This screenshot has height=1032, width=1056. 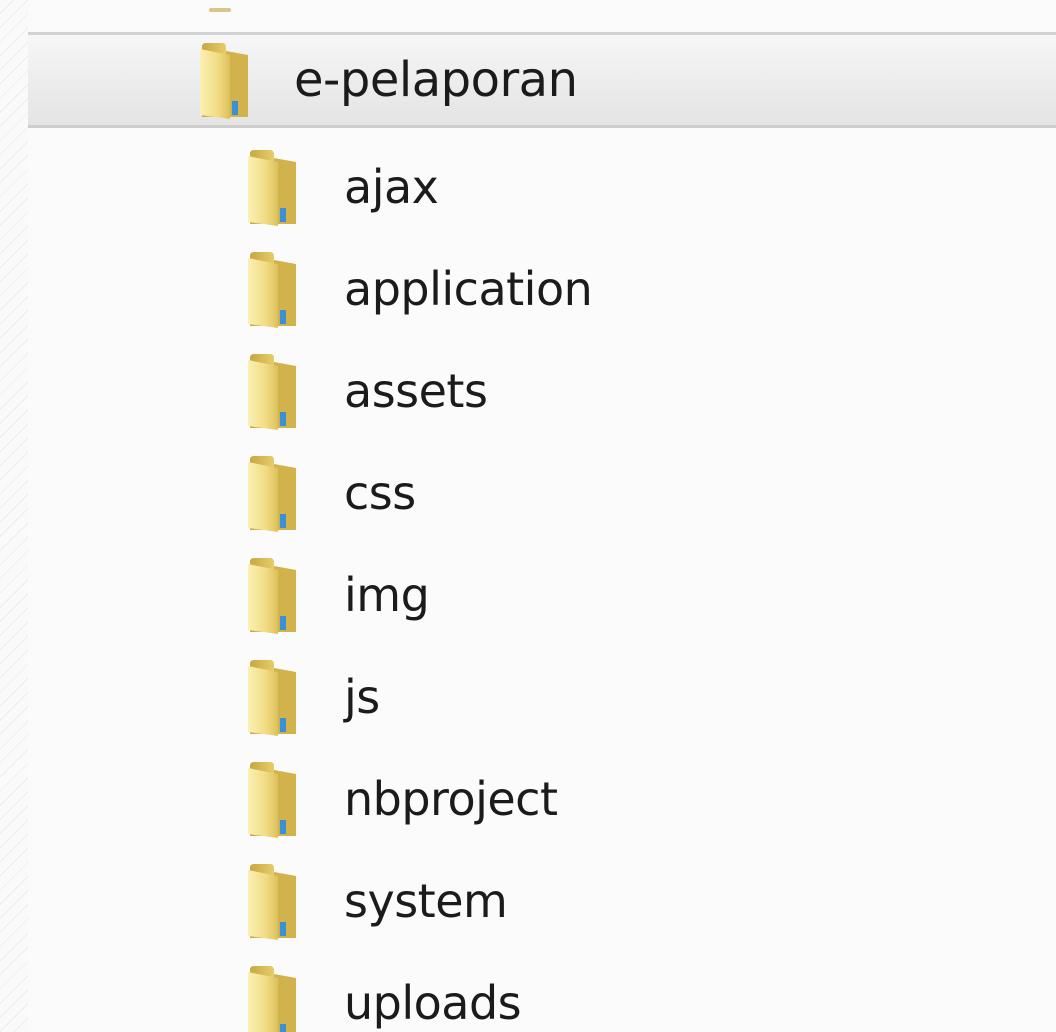 What do you see at coordinates (220, 7) in the screenshot?
I see `parent-folder-item-partial` at bounding box center [220, 7].